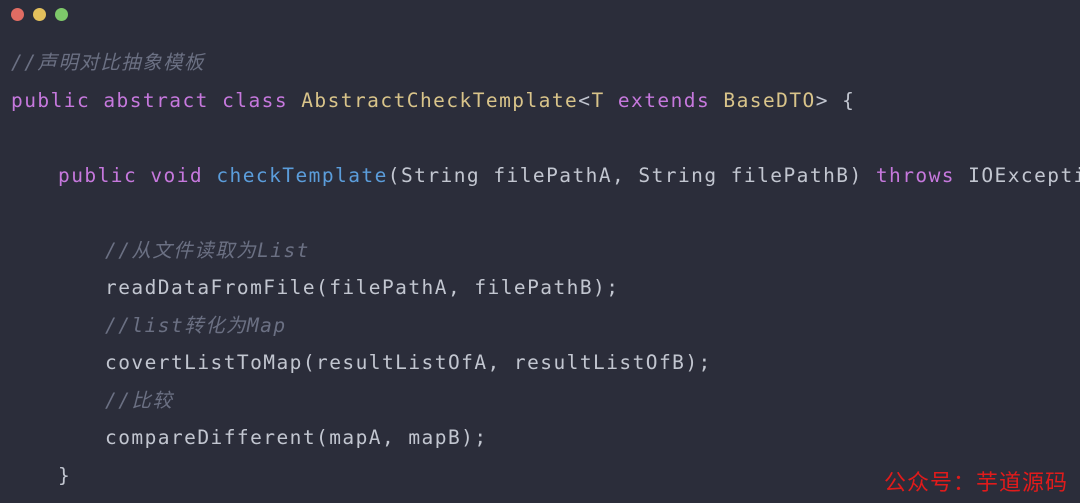  I want to click on code-token-plain: <, so click(585, 100).